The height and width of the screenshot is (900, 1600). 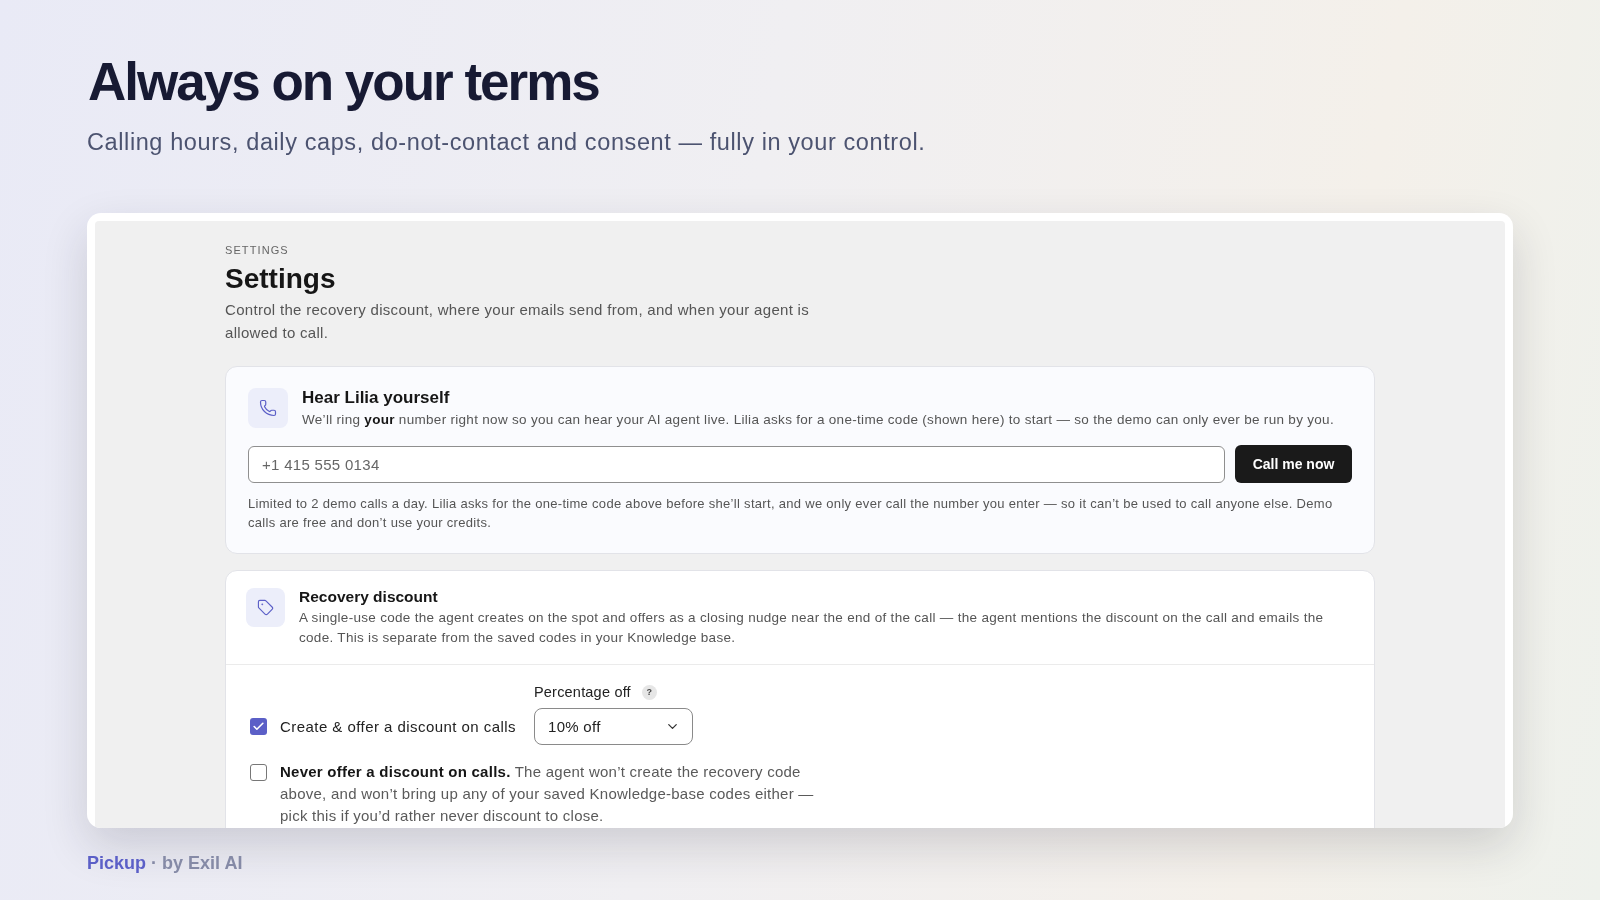 I want to click on percentage-select: 10% off, so click(x=613, y=726).